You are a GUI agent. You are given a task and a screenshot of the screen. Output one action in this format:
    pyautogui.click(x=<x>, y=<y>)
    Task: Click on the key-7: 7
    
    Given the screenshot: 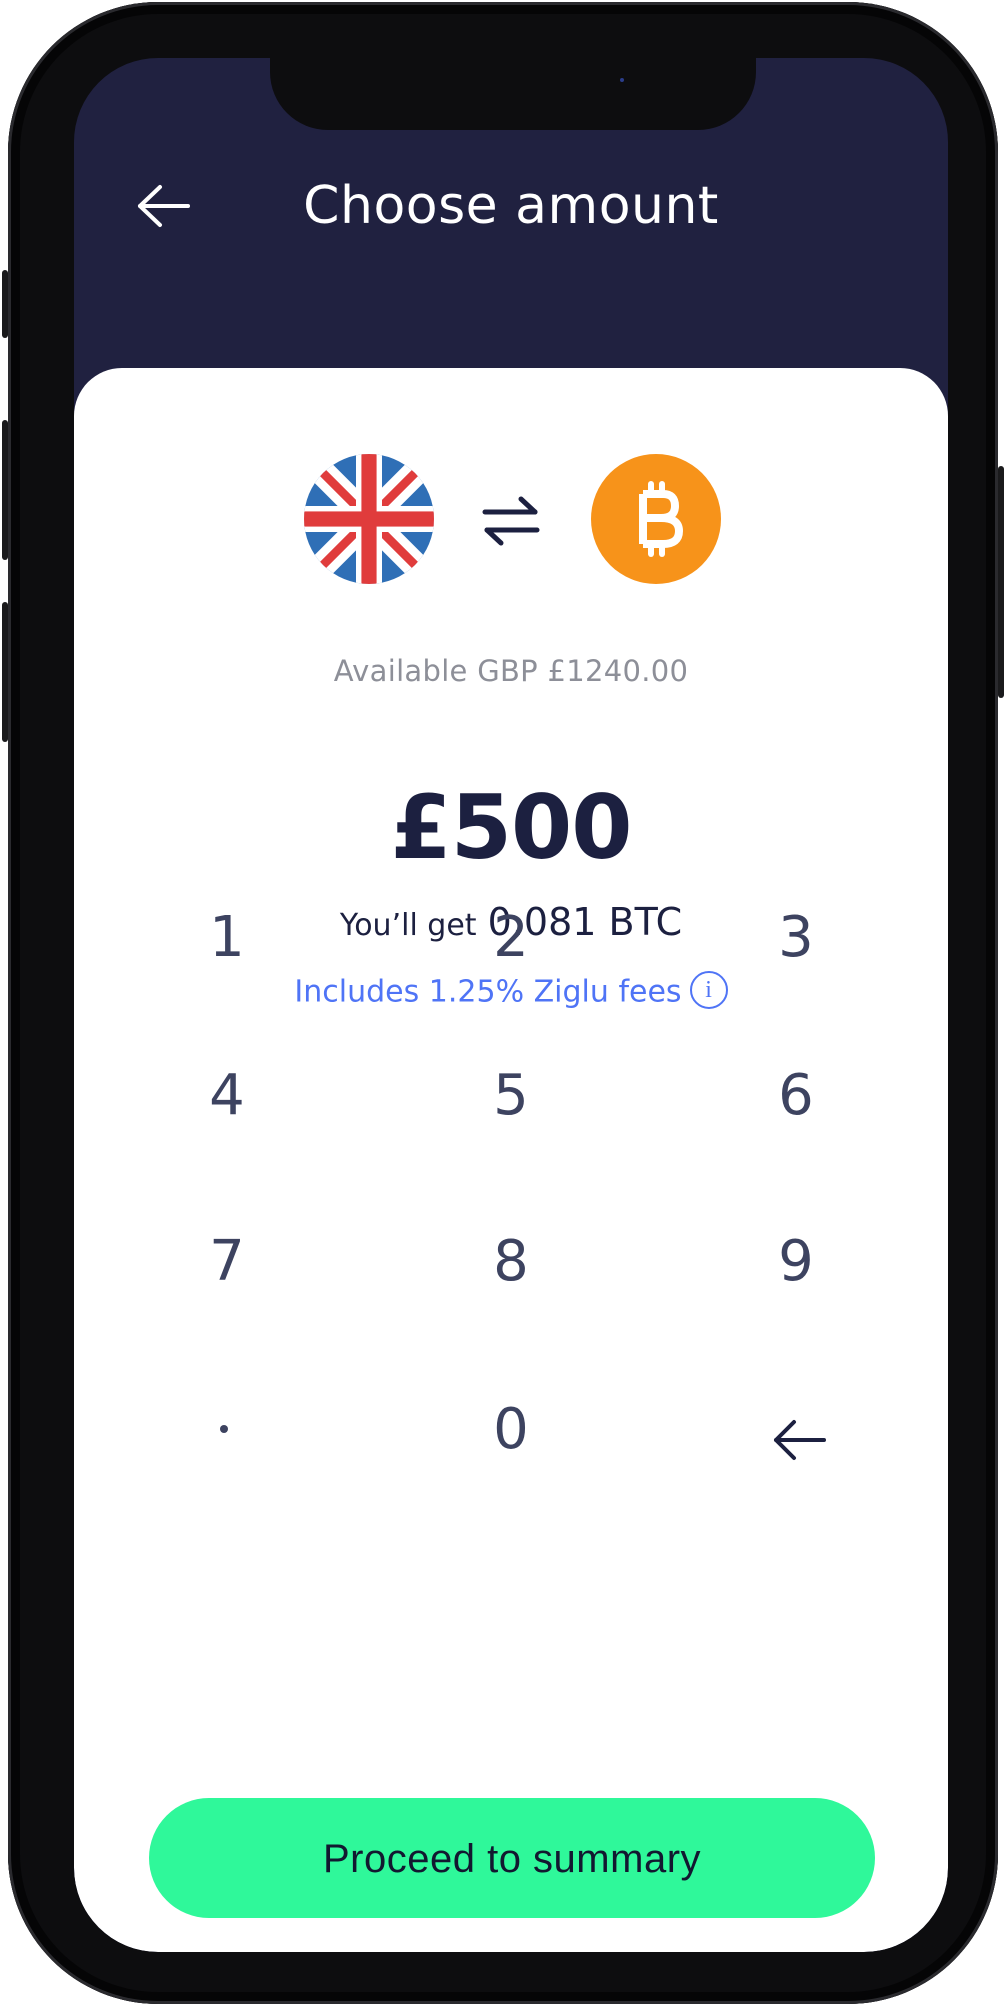 What is the action you would take?
    pyautogui.click(x=227, y=1262)
    